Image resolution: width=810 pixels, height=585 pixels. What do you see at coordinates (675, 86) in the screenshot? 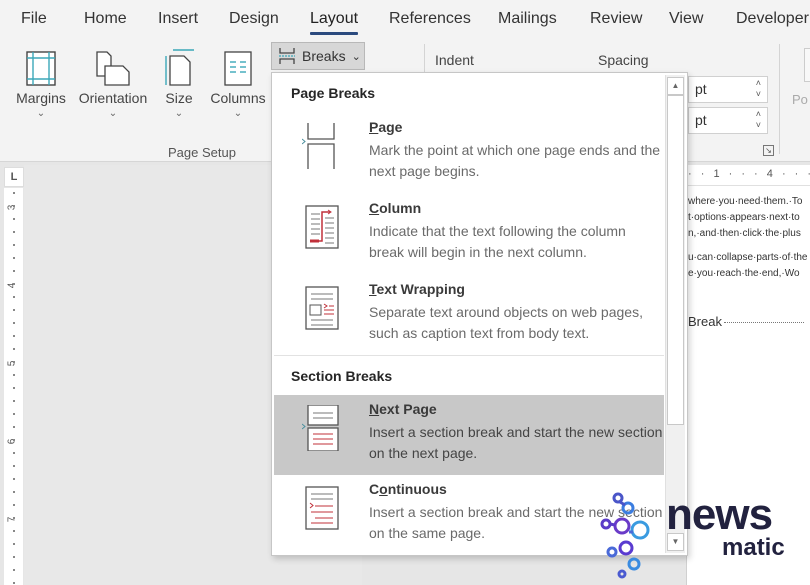
I see `scroll-up-icon: ▲` at bounding box center [675, 86].